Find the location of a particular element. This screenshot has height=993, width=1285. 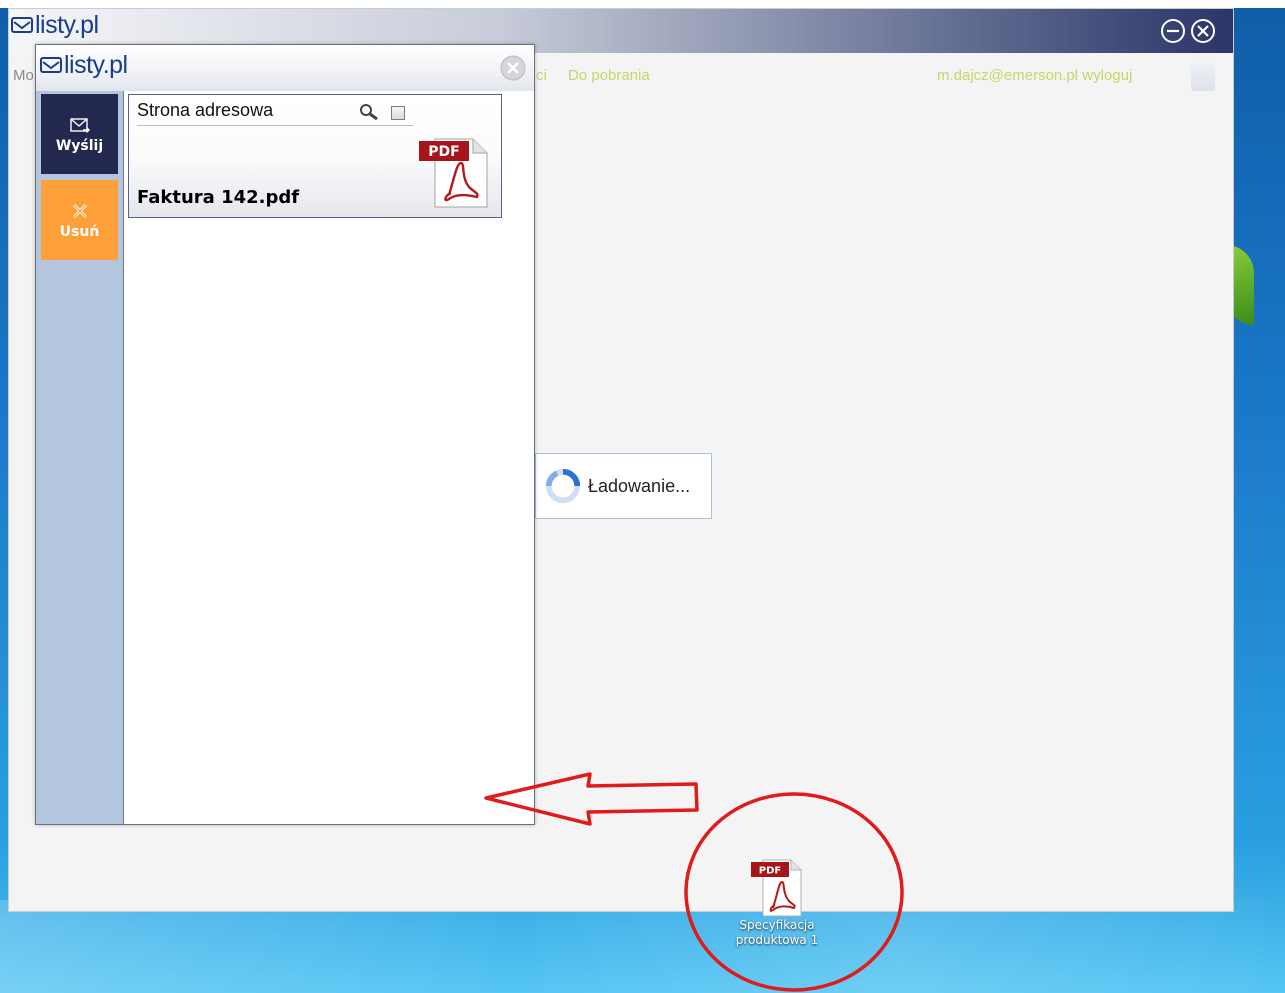

user-email: m.dajcz@emerson.pl is located at coordinates (1008, 75).